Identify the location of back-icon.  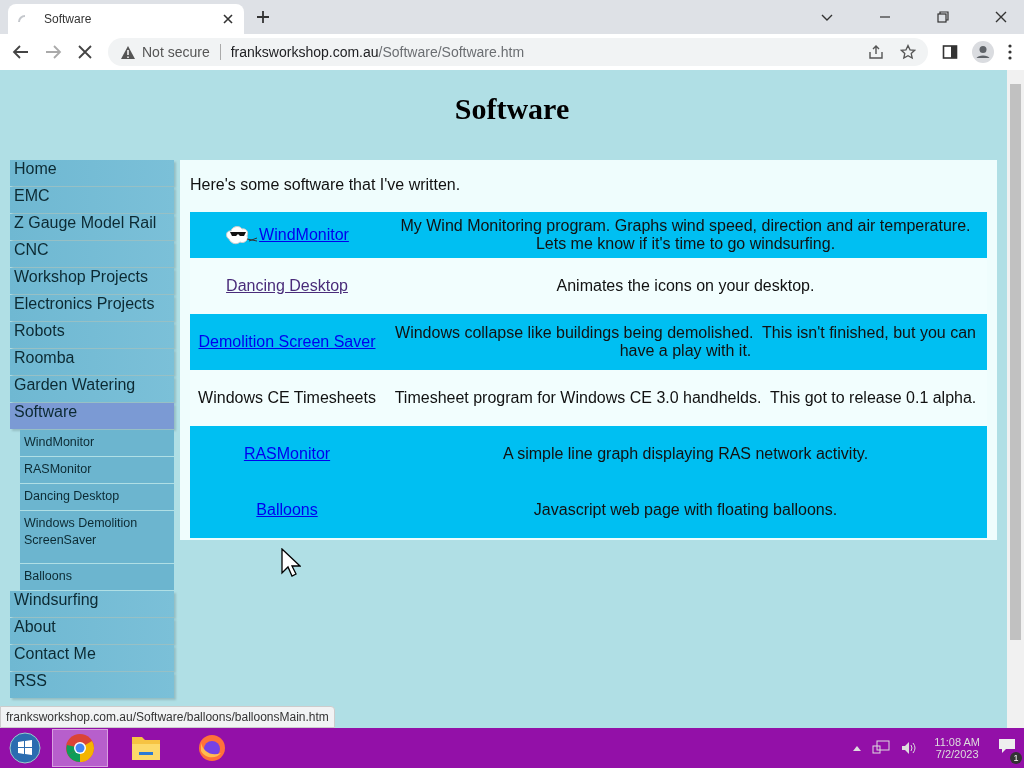
(21, 52).